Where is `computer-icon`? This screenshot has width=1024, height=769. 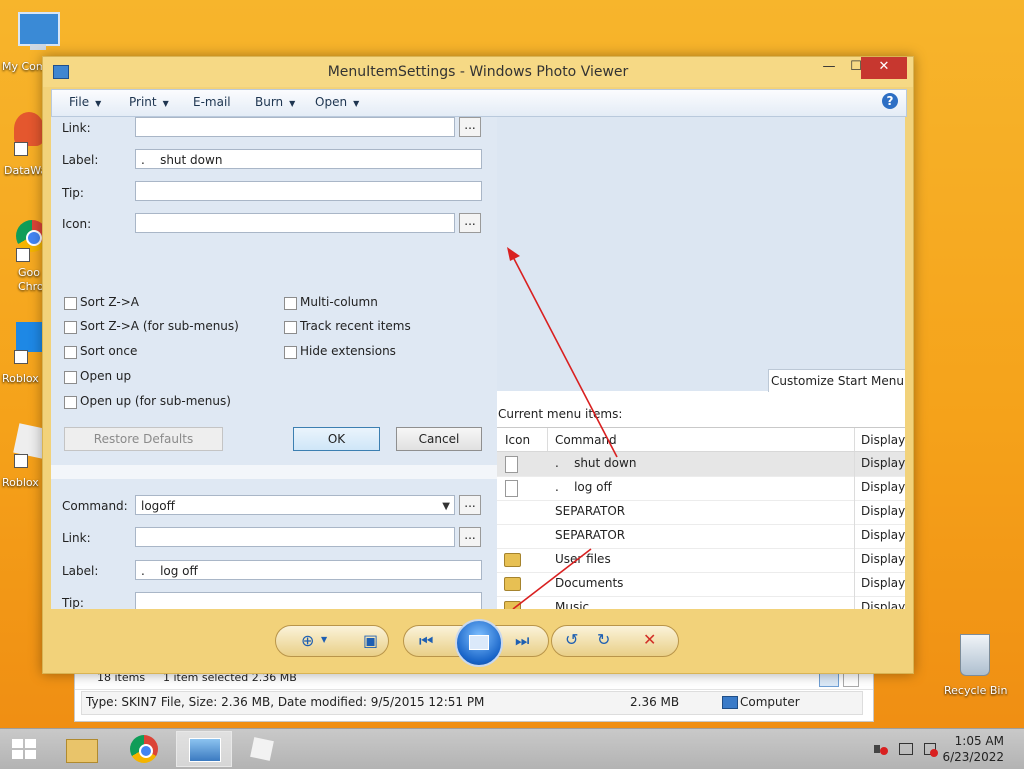
computer-icon is located at coordinates (39, 29).